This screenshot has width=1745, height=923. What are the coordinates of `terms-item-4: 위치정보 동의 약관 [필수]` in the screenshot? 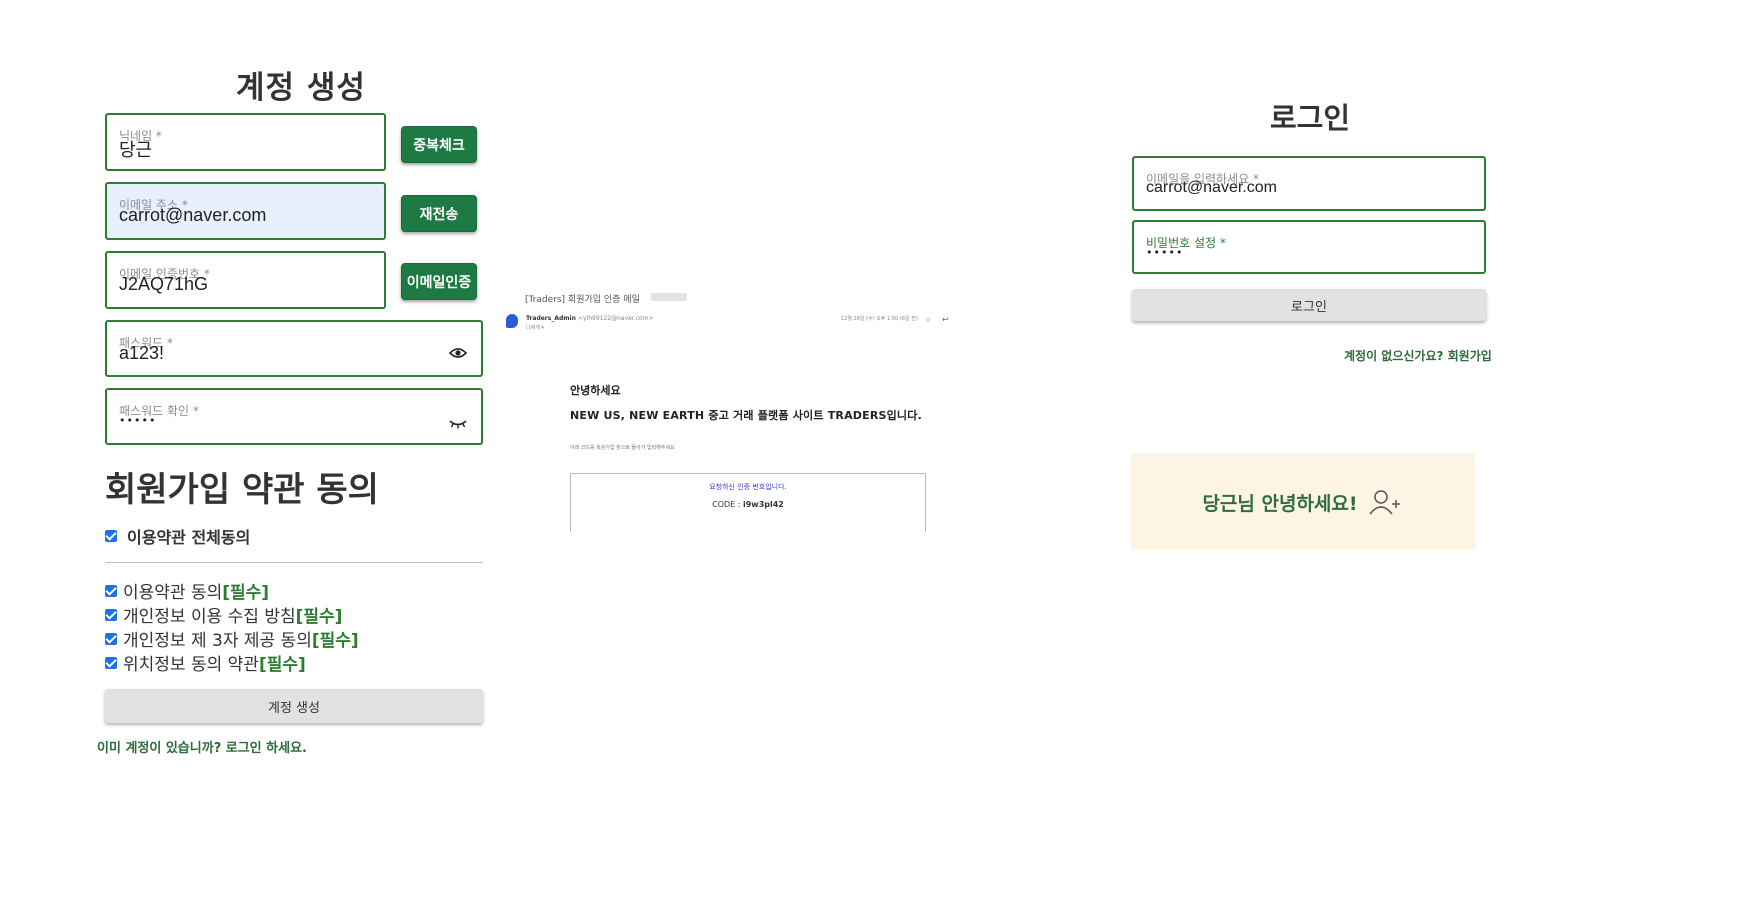 It's located at (205, 662).